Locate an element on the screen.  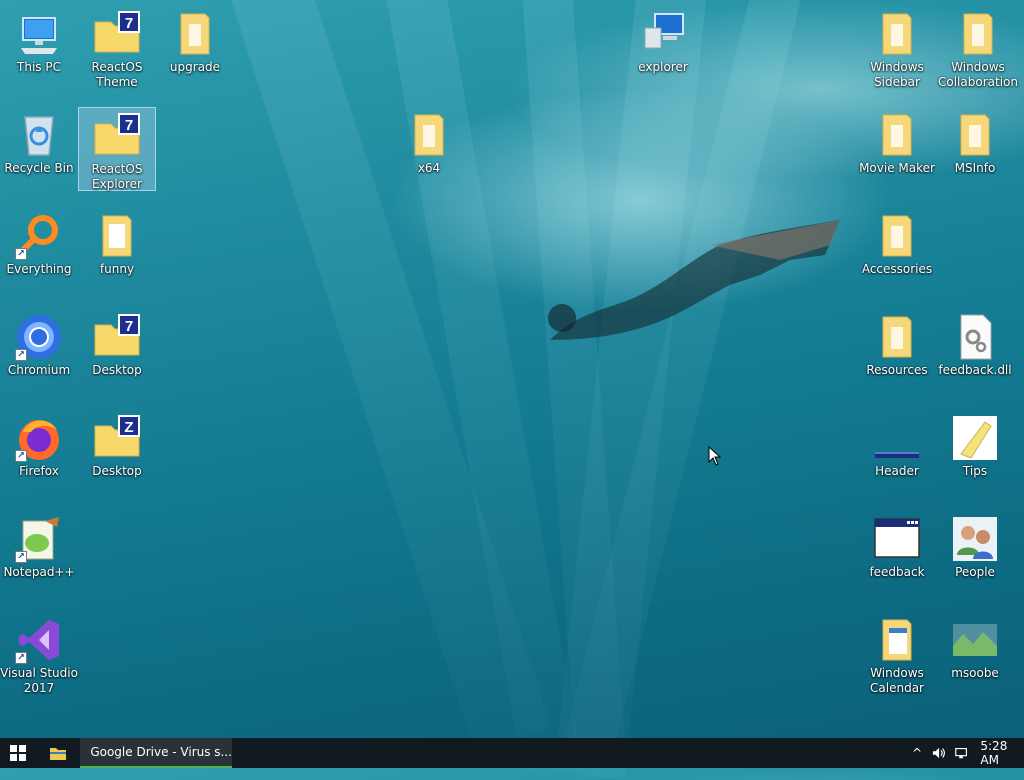
icon-label: Notepad++ is located at coordinates (39, 572).